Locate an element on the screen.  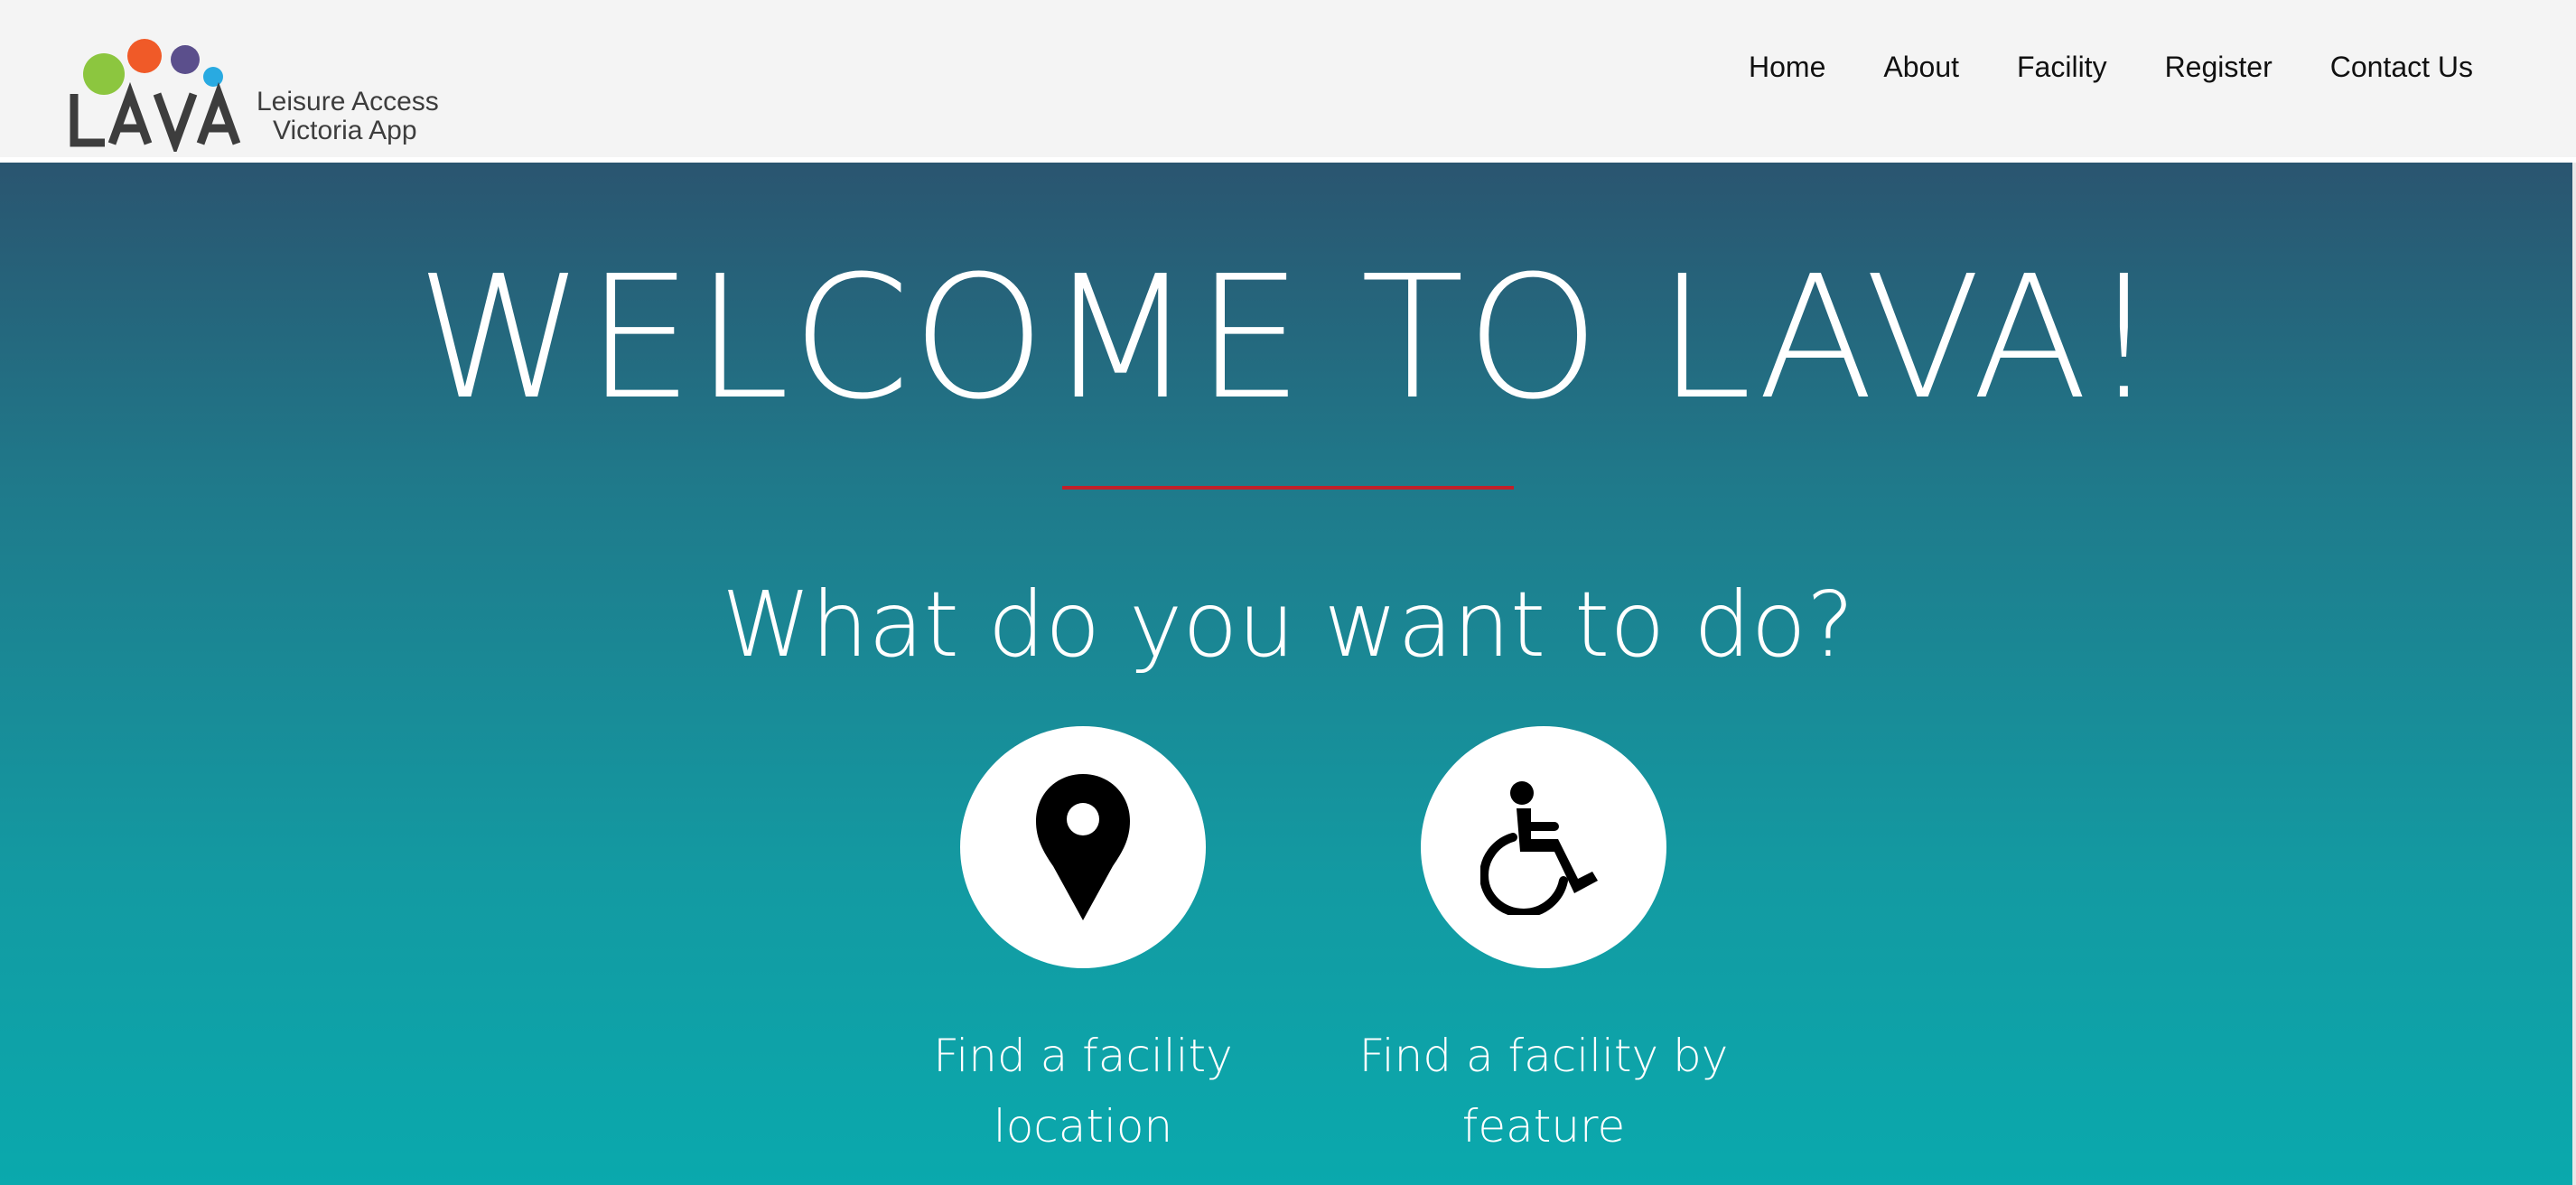
wheelchair-icon is located at coordinates (1539, 848).